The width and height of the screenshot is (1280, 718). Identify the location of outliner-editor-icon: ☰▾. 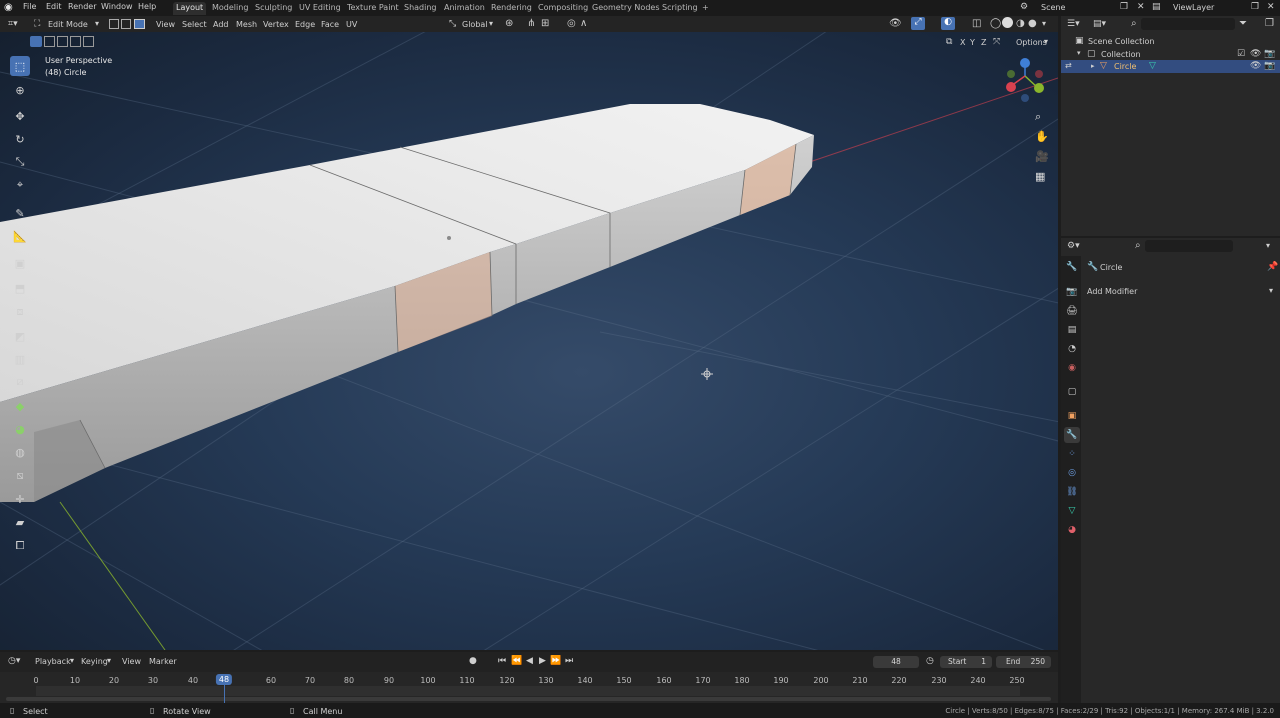
(1073, 24).